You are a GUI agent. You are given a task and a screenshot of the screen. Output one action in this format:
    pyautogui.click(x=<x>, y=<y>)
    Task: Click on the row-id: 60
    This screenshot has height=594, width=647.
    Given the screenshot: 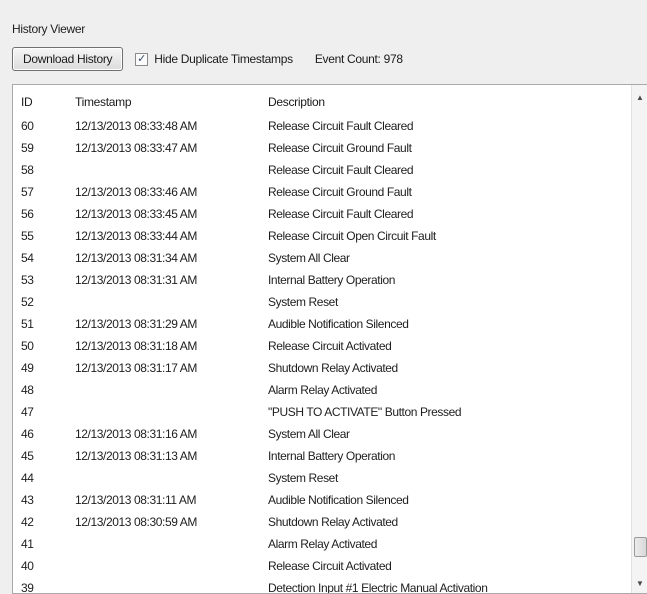 What is the action you would take?
    pyautogui.click(x=27, y=126)
    